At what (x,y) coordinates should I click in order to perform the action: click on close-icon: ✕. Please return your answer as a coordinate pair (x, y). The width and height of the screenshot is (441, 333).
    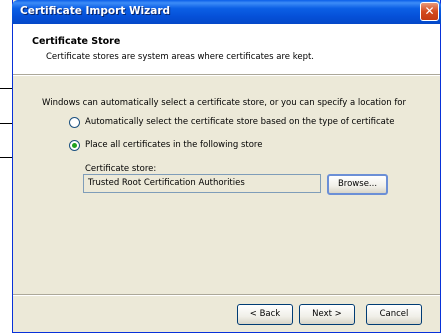
    Looking at the image, I should click on (429, 11).